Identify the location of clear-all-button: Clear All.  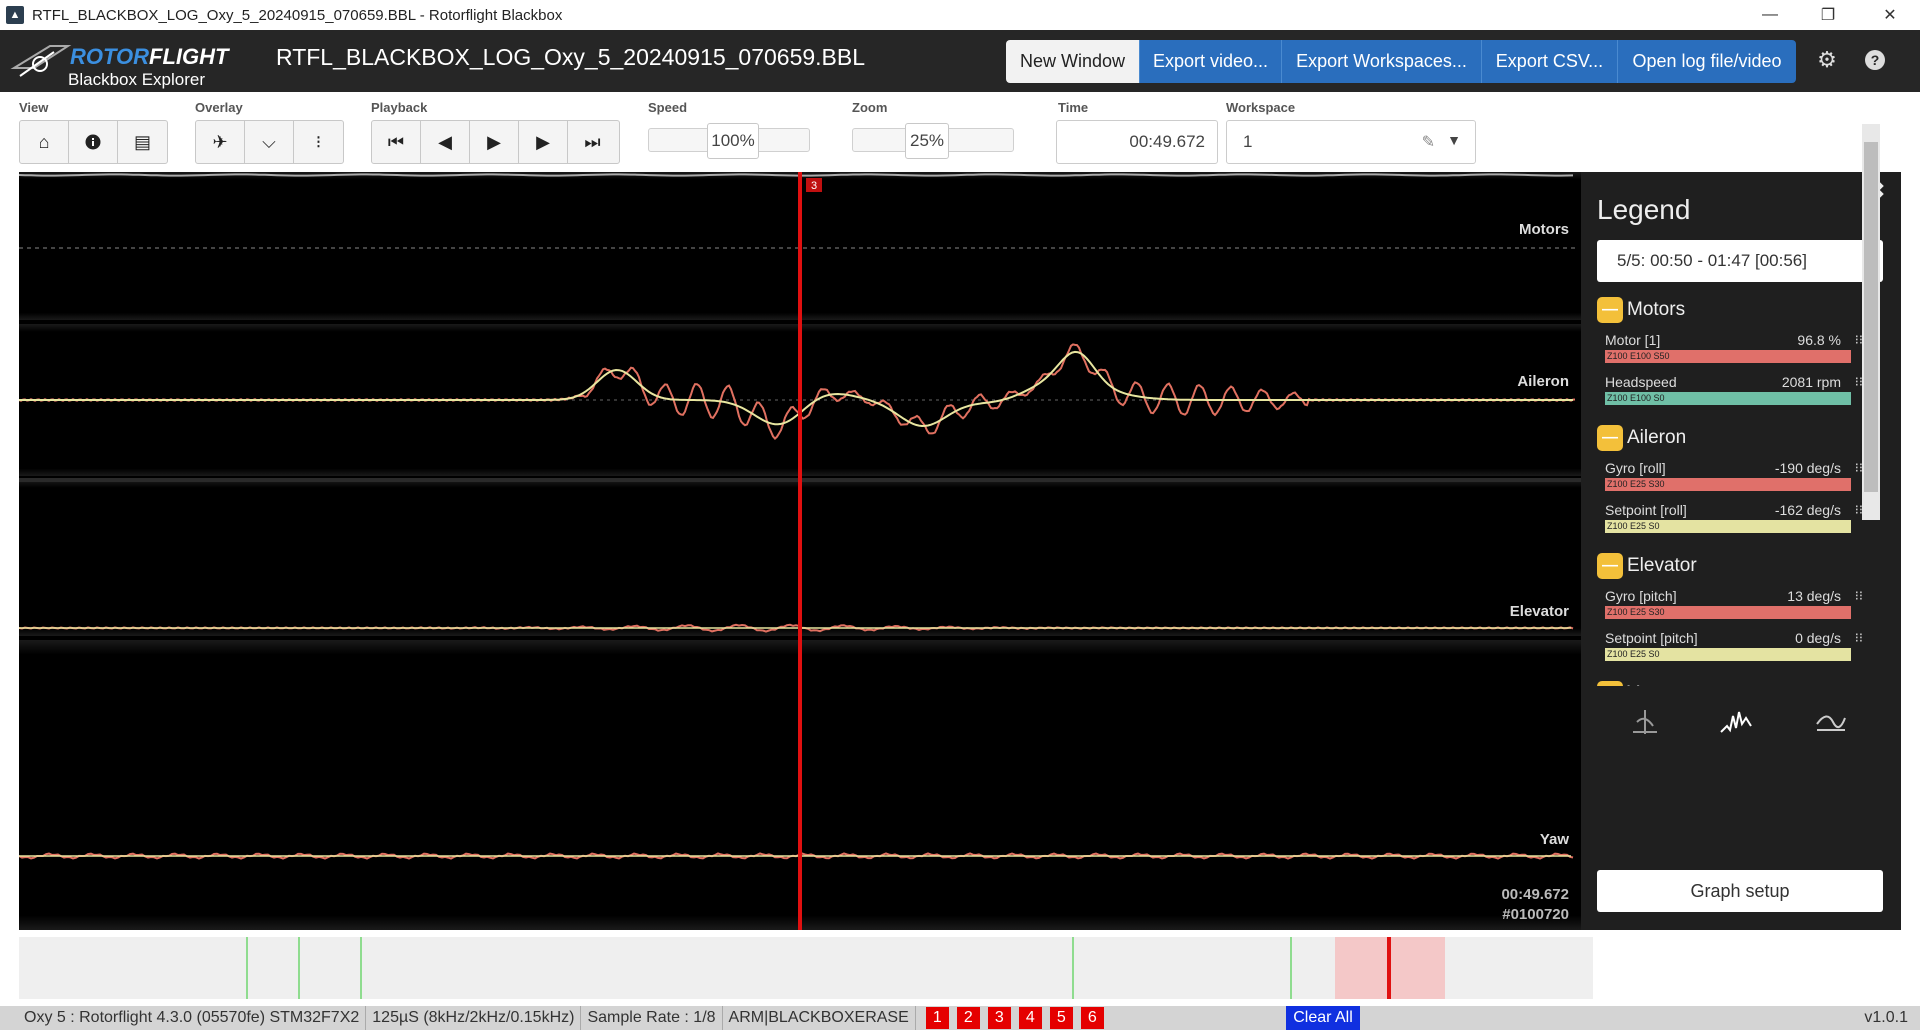
(1323, 1018).